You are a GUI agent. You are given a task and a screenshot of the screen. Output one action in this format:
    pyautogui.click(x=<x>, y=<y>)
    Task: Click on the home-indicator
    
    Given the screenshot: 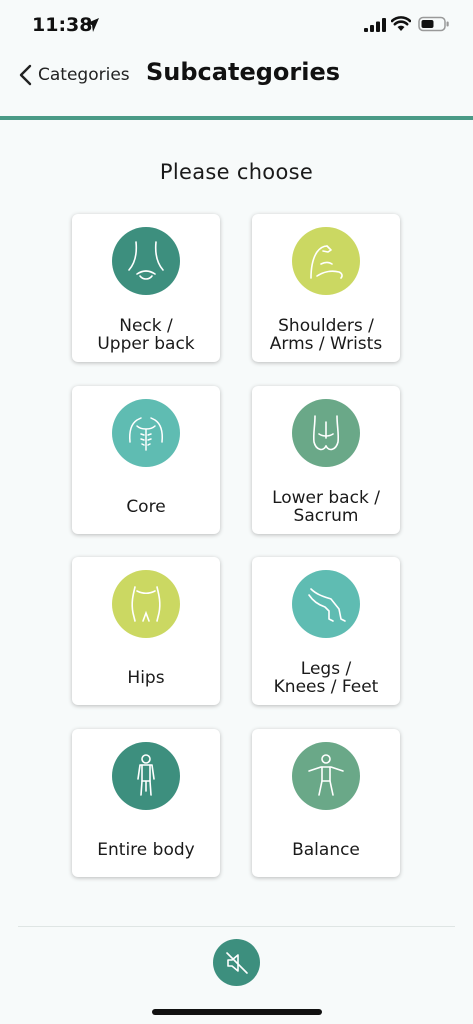 What is the action you would take?
    pyautogui.click(x=237, y=1012)
    